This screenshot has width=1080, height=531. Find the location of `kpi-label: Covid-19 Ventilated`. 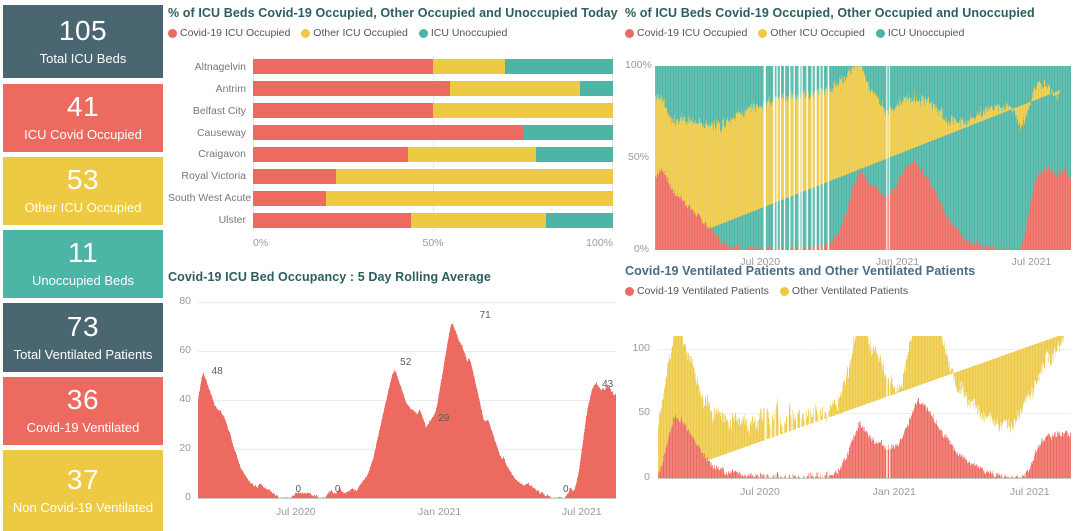

kpi-label: Covid-19 Ventilated is located at coordinates (83, 428).